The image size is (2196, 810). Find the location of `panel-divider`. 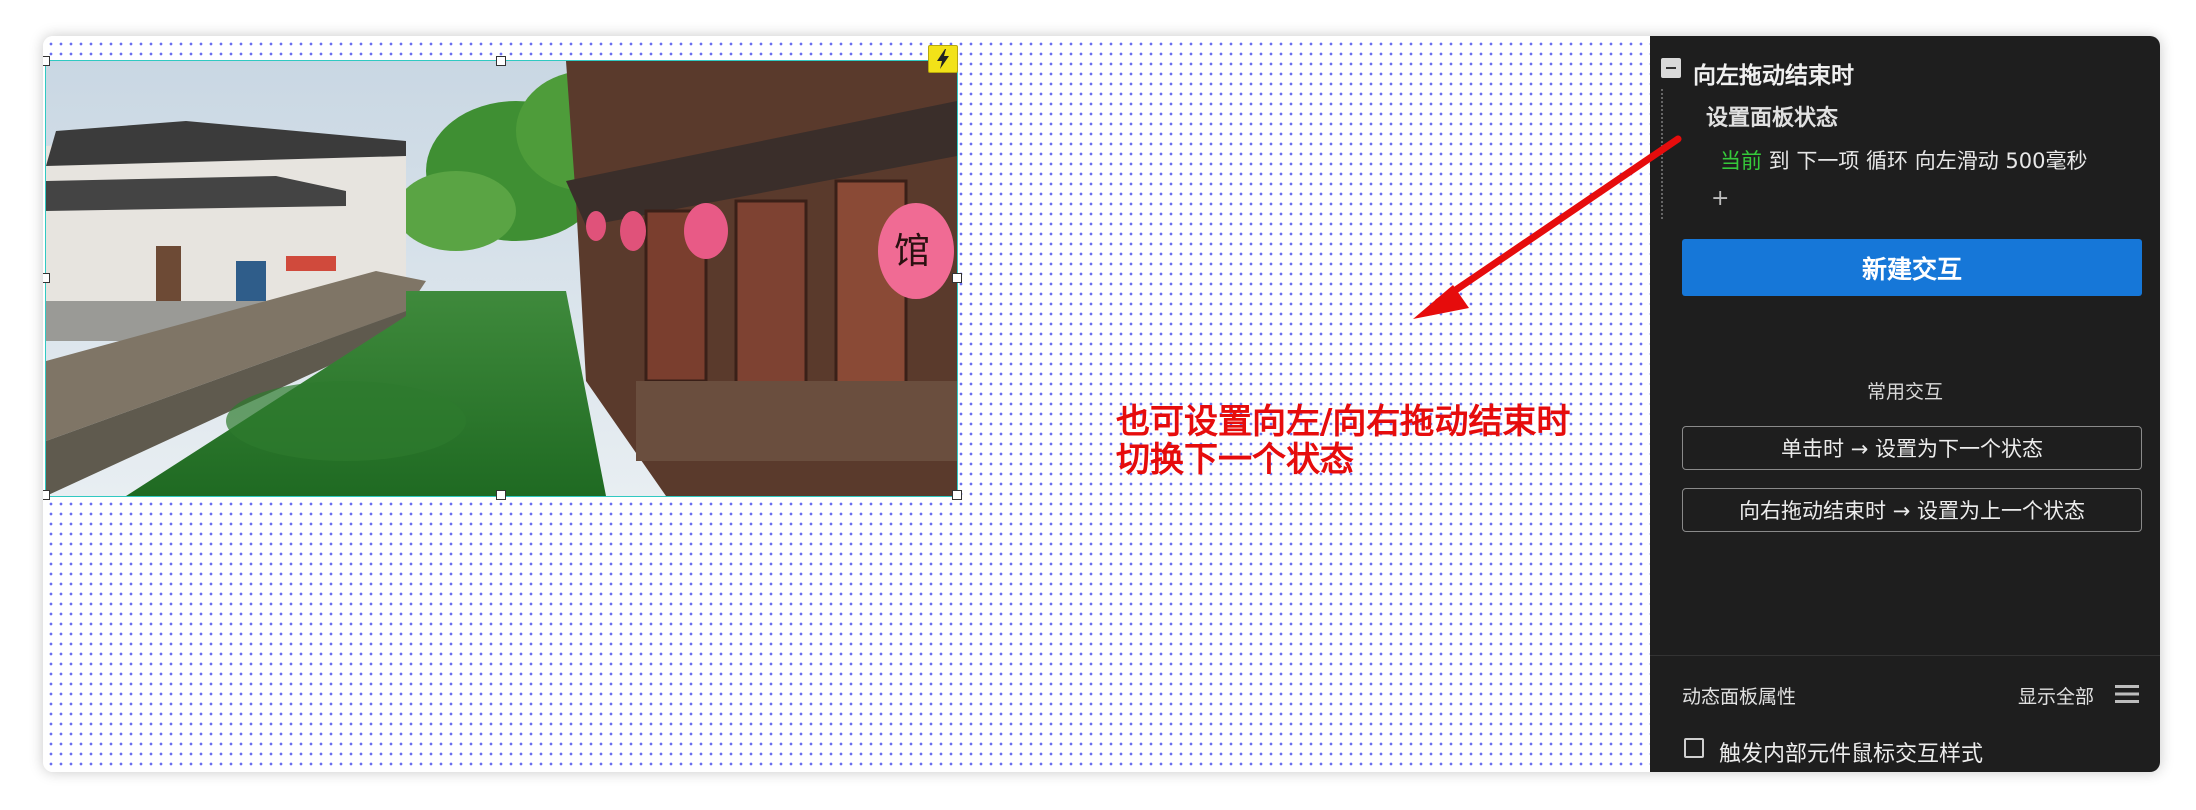

panel-divider is located at coordinates (1905, 655).